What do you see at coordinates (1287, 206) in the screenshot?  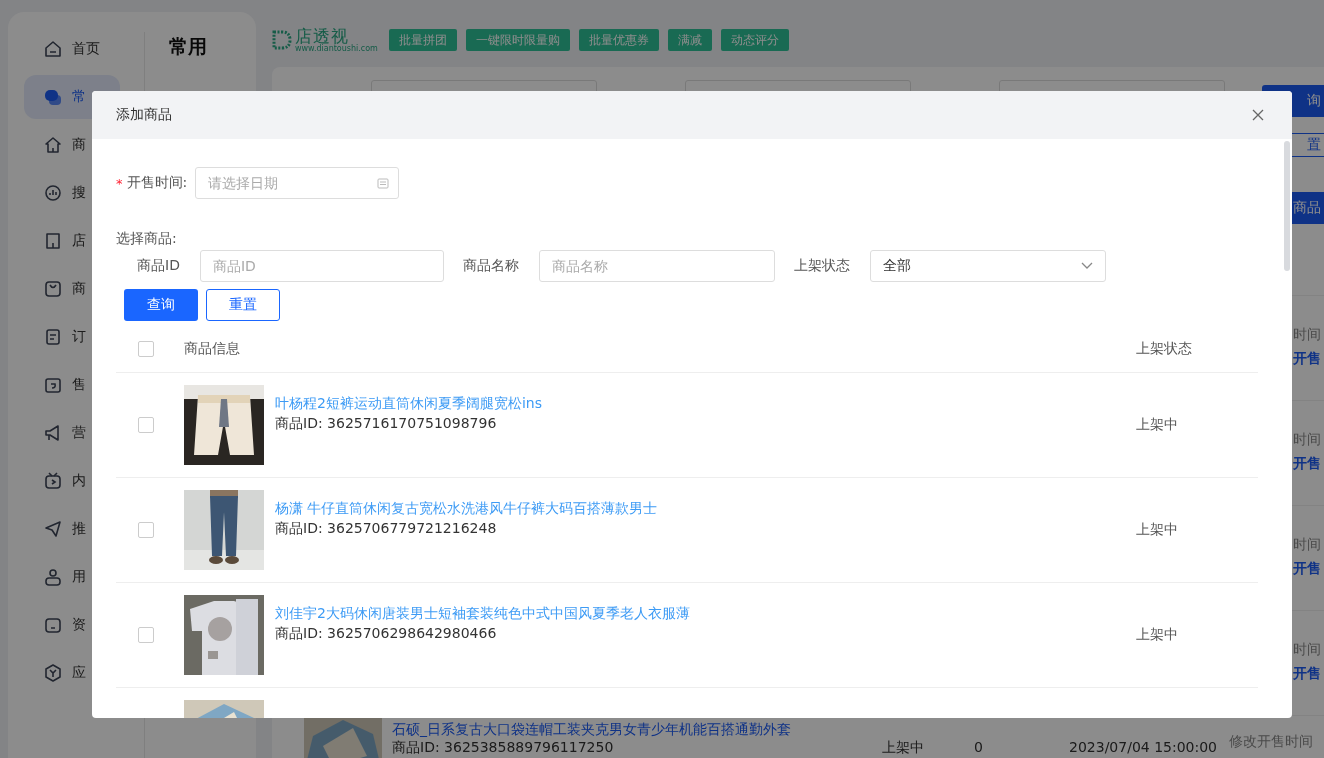 I see `scrollbar` at bounding box center [1287, 206].